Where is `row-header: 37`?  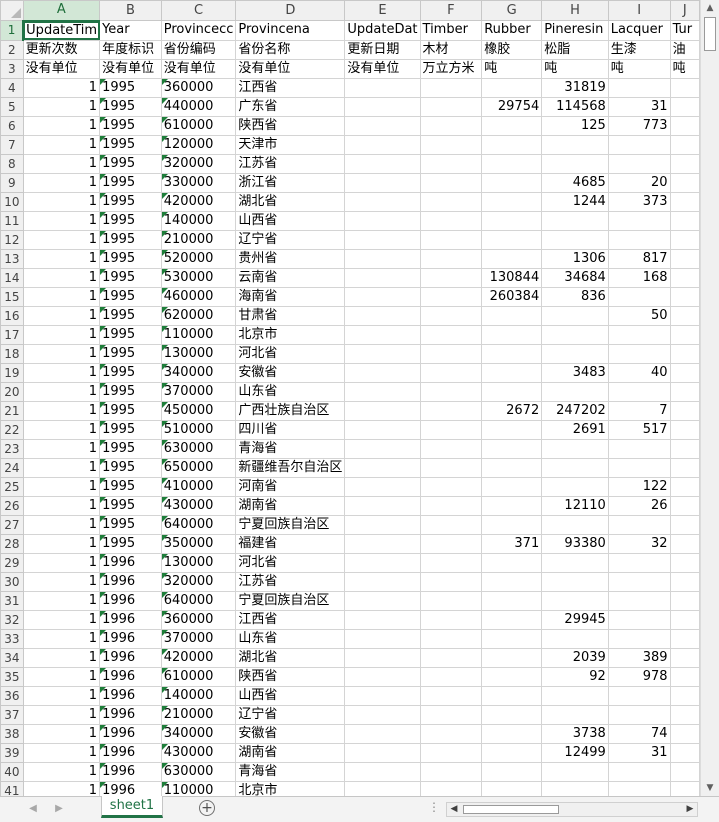
row-header: 37 is located at coordinates (12, 714).